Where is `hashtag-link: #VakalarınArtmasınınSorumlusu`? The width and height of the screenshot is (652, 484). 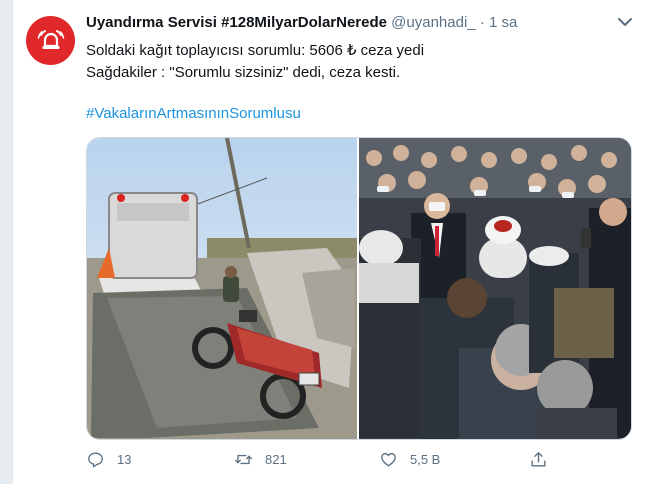 hashtag-link: #VakalarınArtmasınınSorumlusu is located at coordinates (193, 113).